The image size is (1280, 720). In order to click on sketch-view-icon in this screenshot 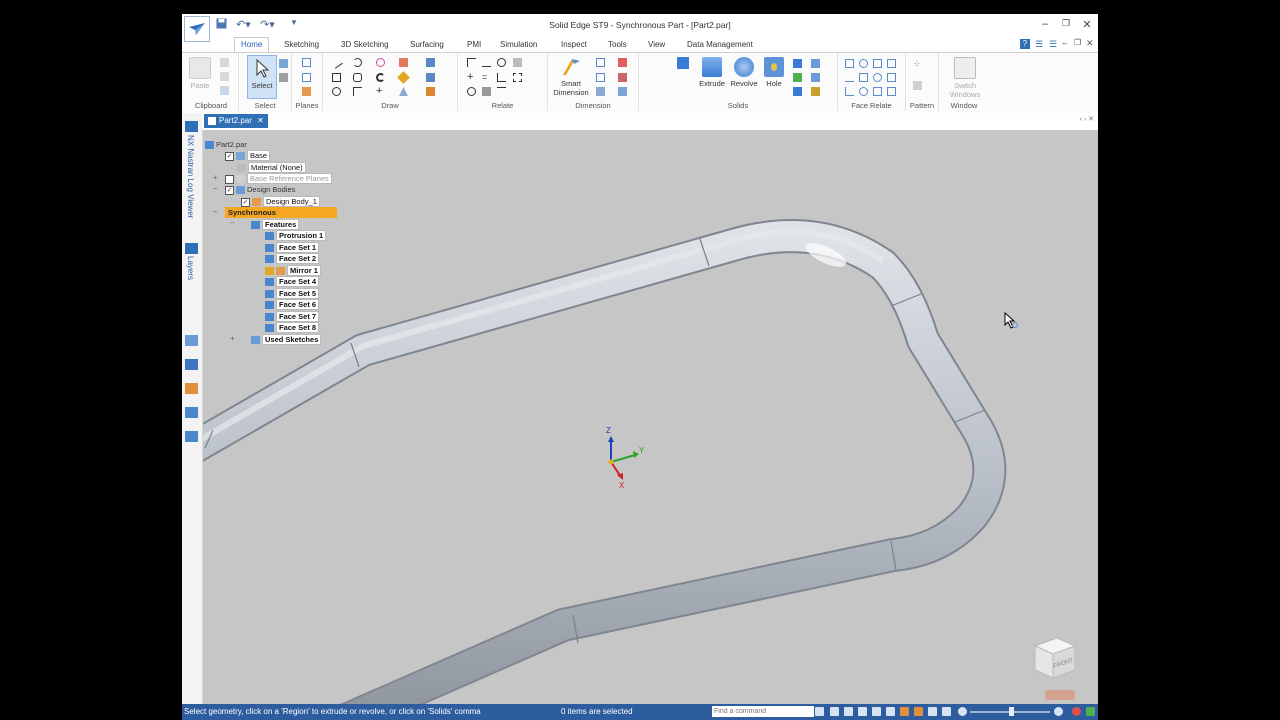, I will do `click(918, 711)`.